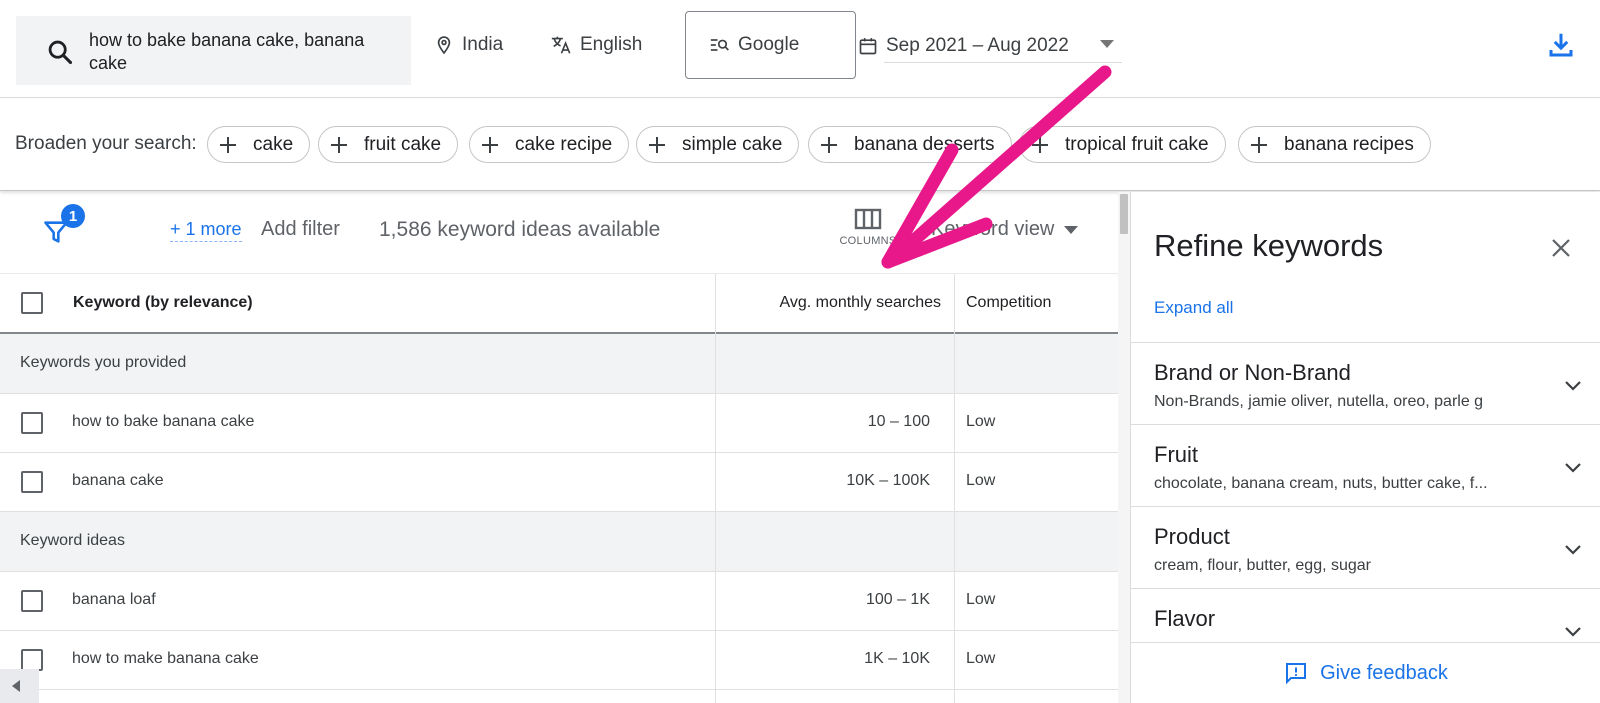  What do you see at coordinates (1349, 144) in the screenshot?
I see `chip-label: banana recipes` at bounding box center [1349, 144].